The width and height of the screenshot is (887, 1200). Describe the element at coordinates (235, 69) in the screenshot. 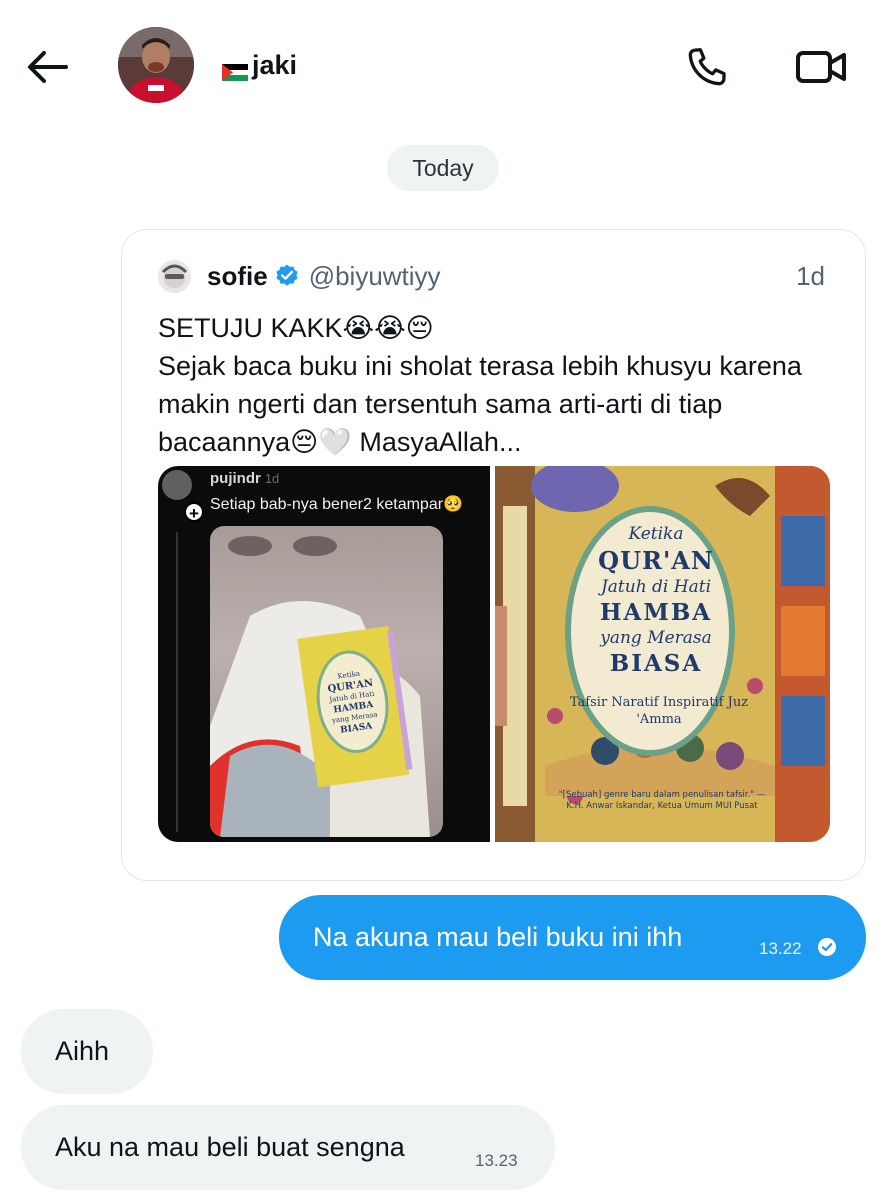

I see `palestine-flag-icon` at that location.